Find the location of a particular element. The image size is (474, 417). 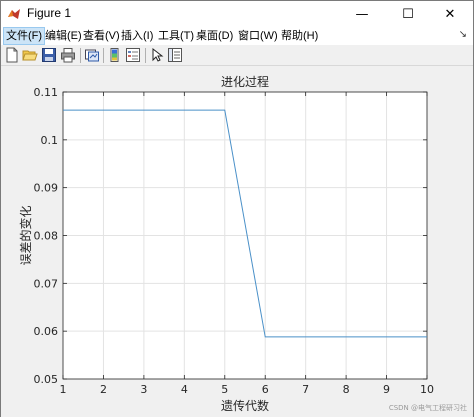

dock-arrow-icon: ↘ is located at coordinates (463, 34).